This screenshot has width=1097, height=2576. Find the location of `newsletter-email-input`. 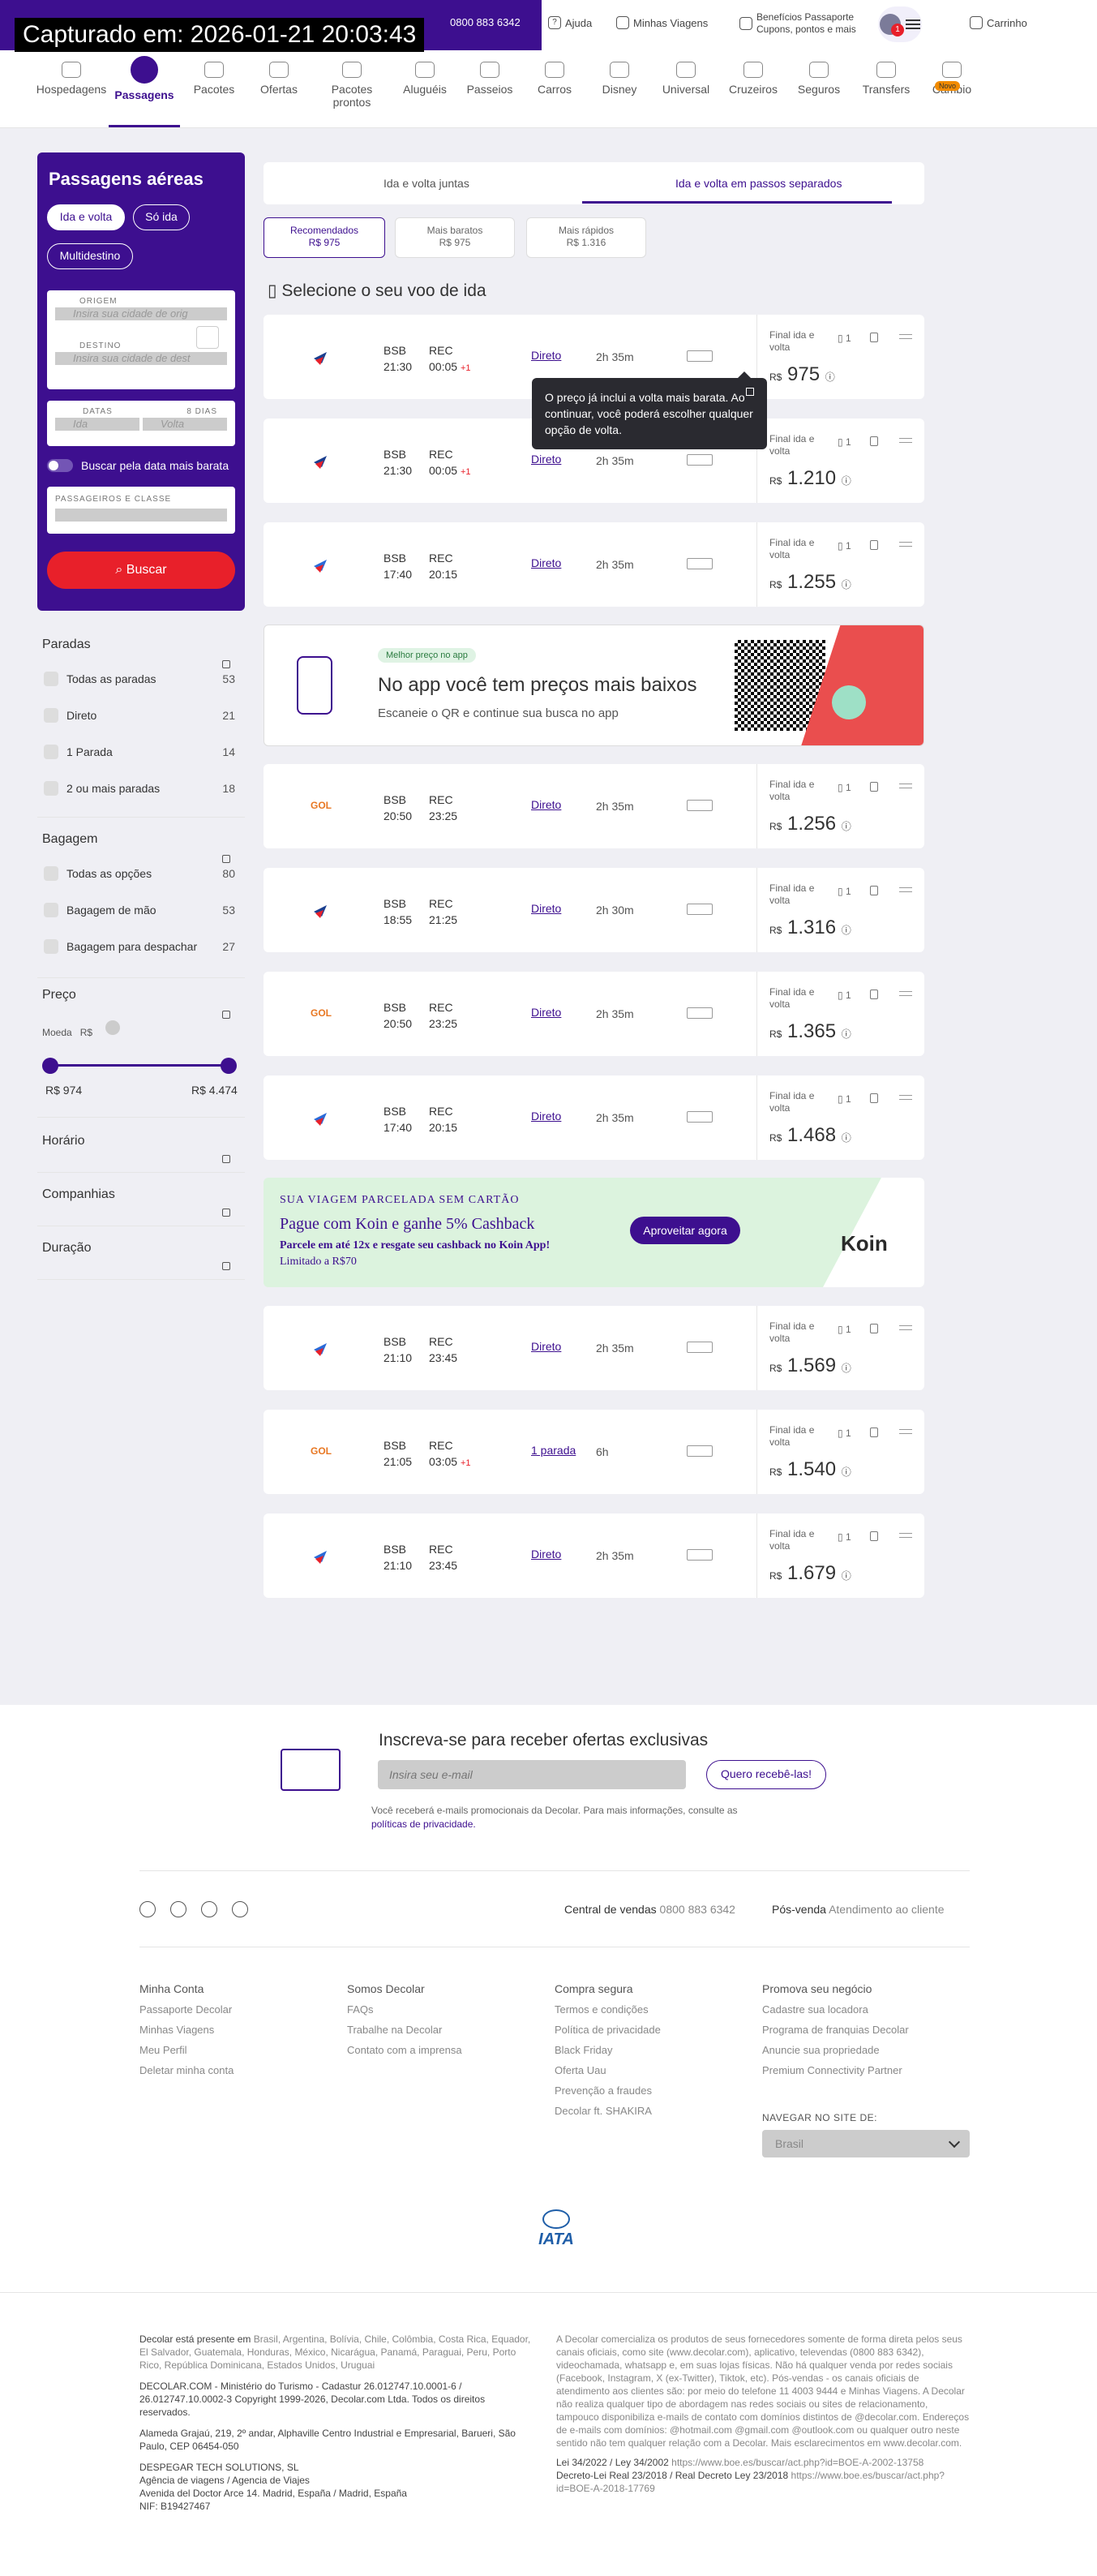

newsletter-email-input is located at coordinates (532, 1774).